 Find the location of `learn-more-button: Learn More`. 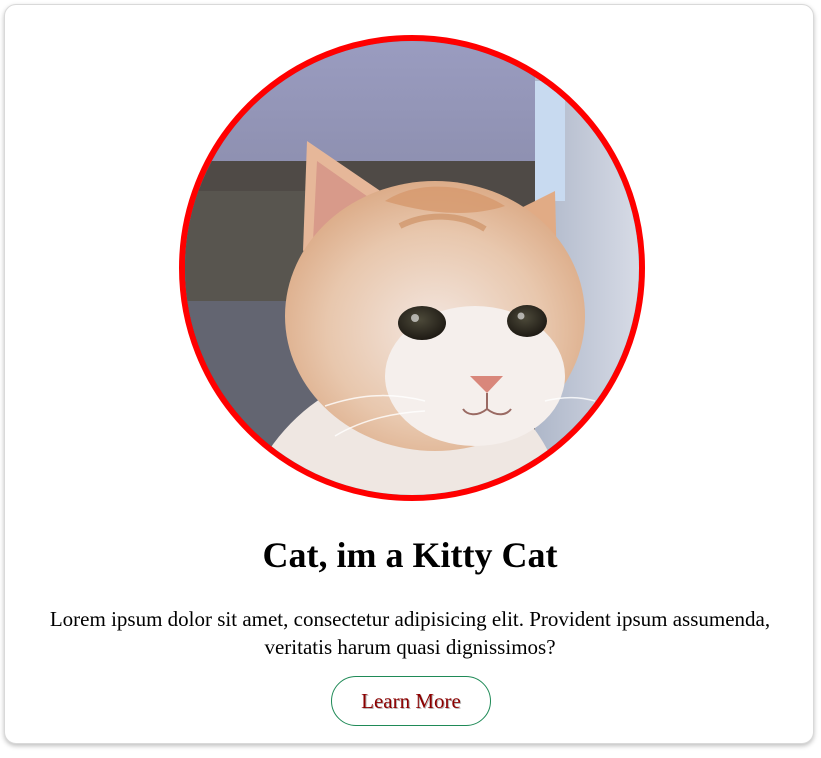

learn-more-button: Learn More is located at coordinates (411, 701).